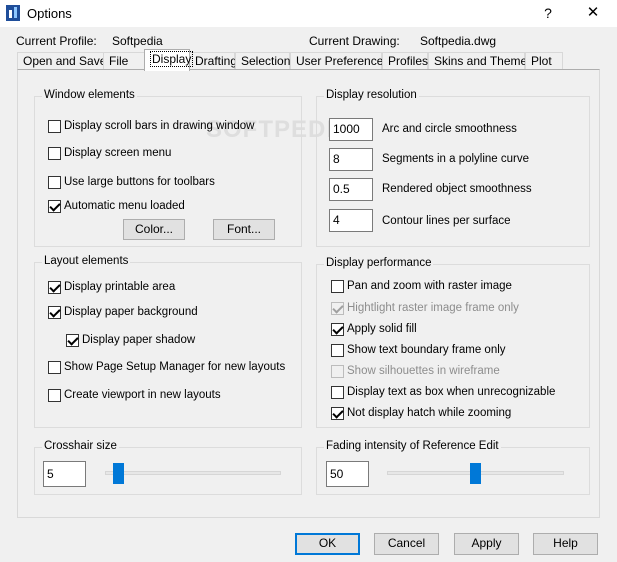 The height and width of the screenshot is (562, 617). What do you see at coordinates (61, 61) in the screenshot?
I see `tab-open-and-save: Open and Save` at bounding box center [61, 61].